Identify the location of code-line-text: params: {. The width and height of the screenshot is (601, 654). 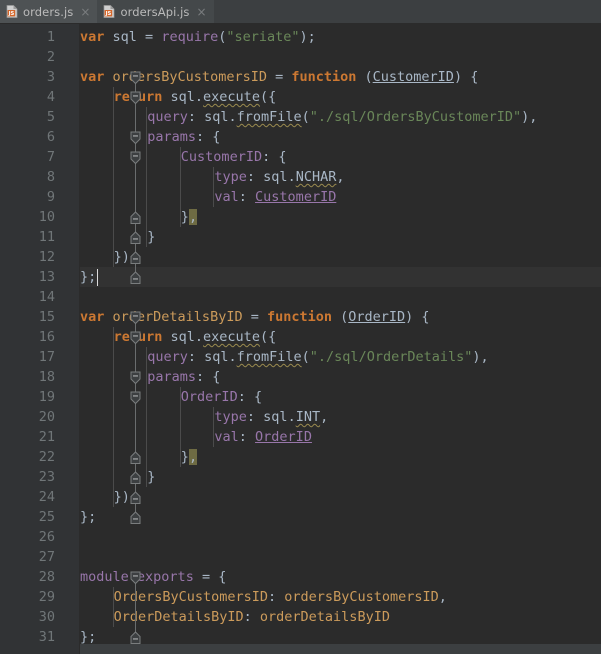
(183, 137).